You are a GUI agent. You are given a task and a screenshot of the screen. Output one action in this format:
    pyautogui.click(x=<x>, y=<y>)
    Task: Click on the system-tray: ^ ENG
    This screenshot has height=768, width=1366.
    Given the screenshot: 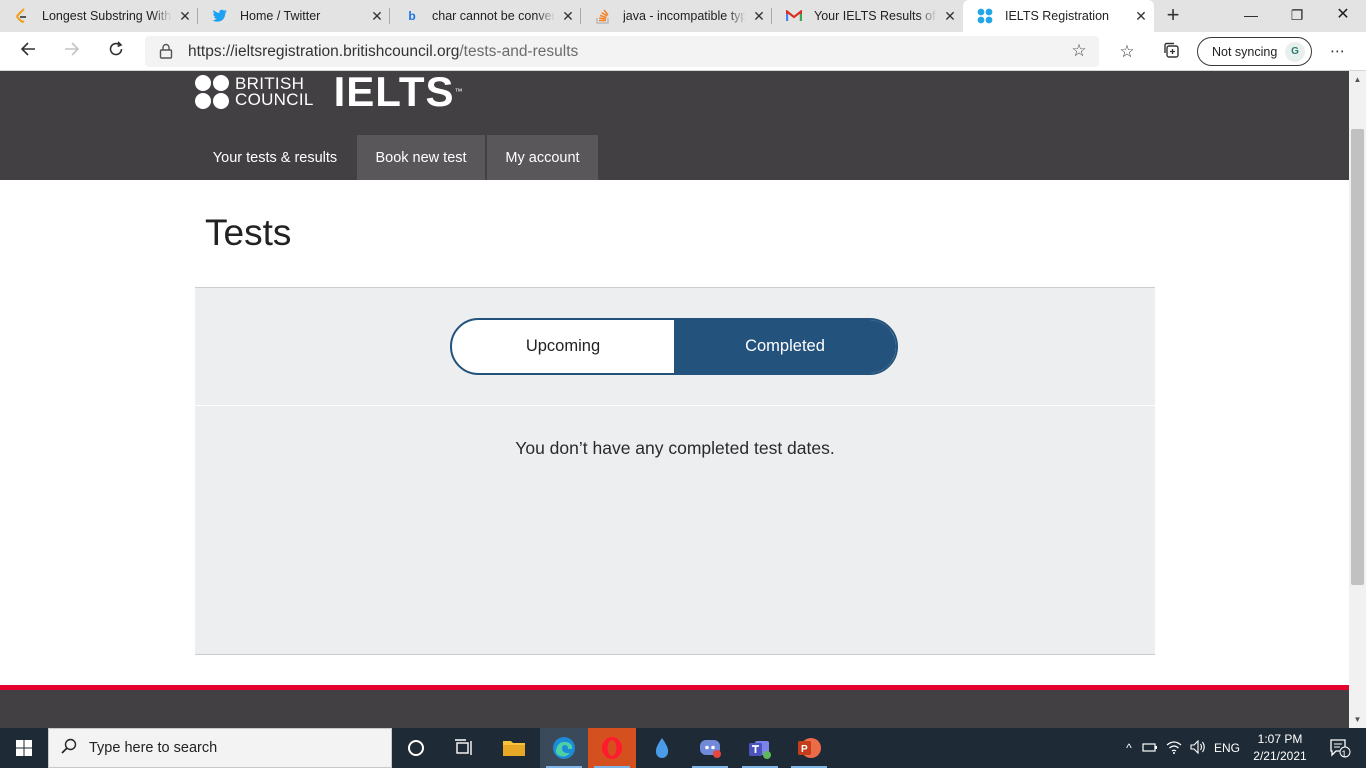 What is the action you would take?
    pyautogui.click(x=1182, y=748)
    